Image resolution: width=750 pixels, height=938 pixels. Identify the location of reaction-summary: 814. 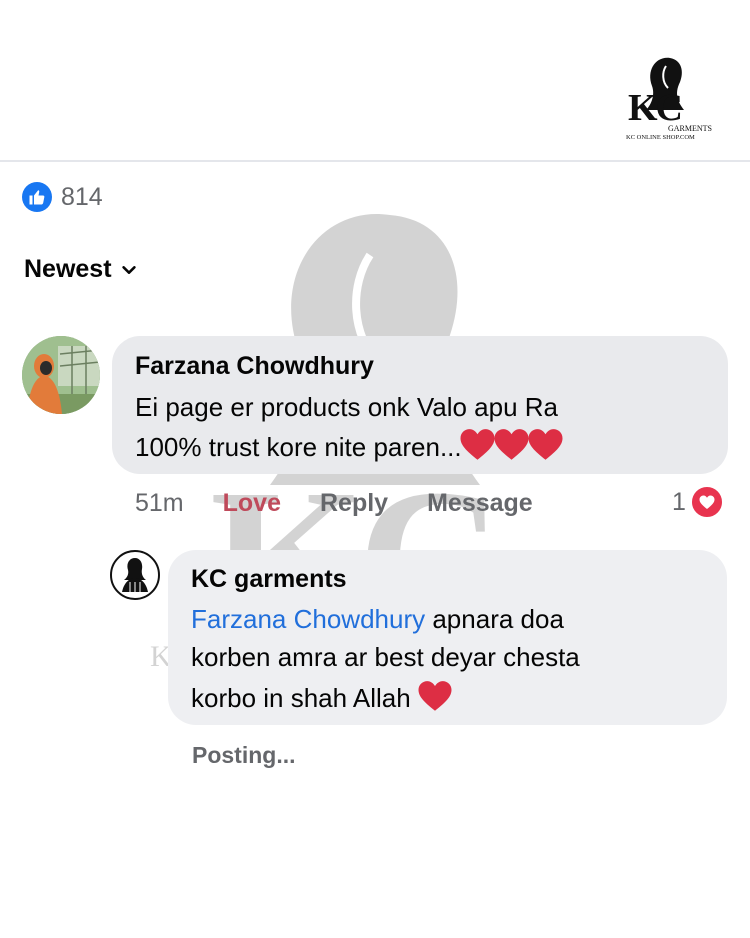
(62, 197).